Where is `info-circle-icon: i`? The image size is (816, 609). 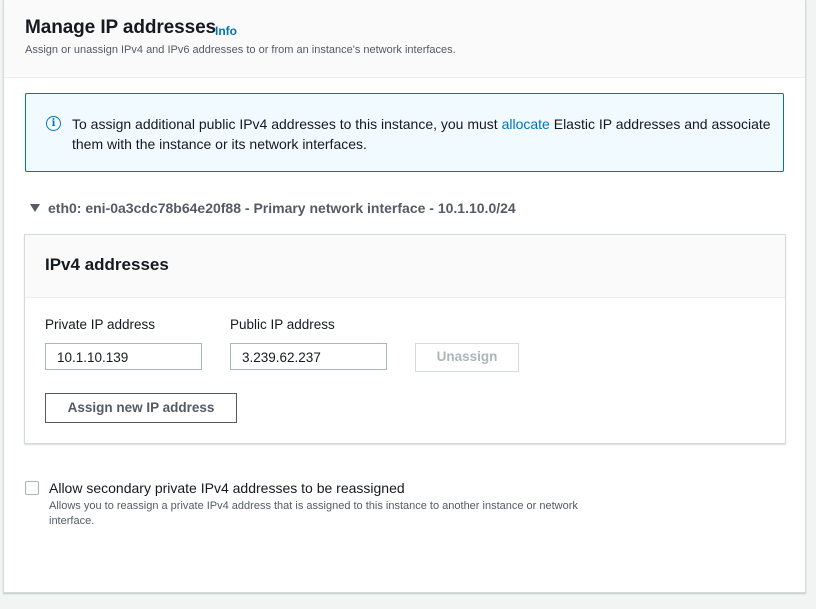
info-circle-icon: i is located at coordinates (53, 123).